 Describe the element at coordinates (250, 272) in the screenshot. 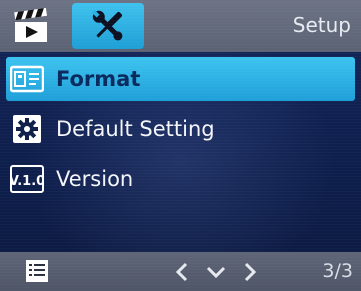

I see `chevron-right-icon` at that location.